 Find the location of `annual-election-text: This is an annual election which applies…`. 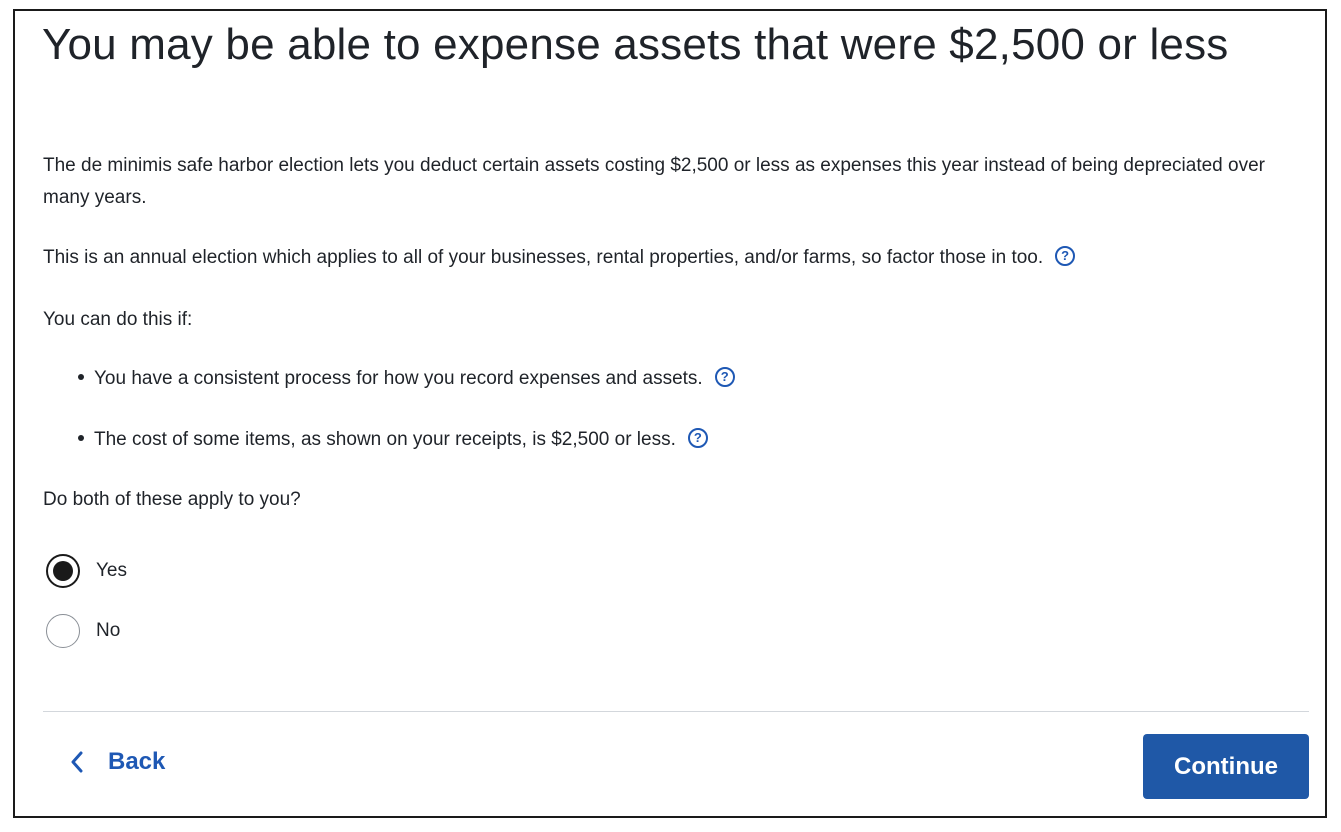

annual-election-text: This is an annual election which applies… is located at coordinates (543, 257).